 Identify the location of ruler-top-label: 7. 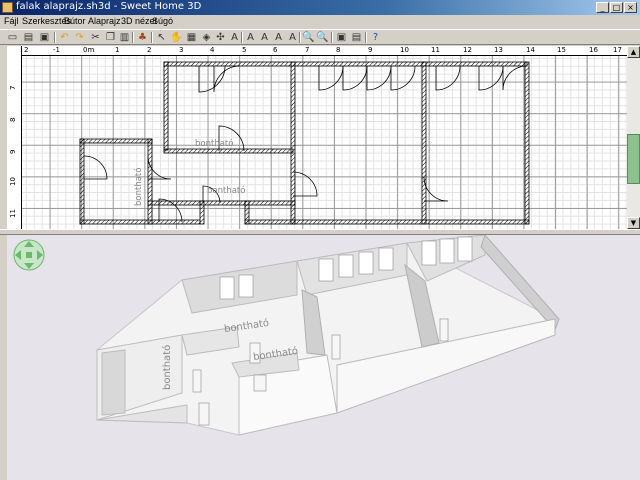
(307, 50).